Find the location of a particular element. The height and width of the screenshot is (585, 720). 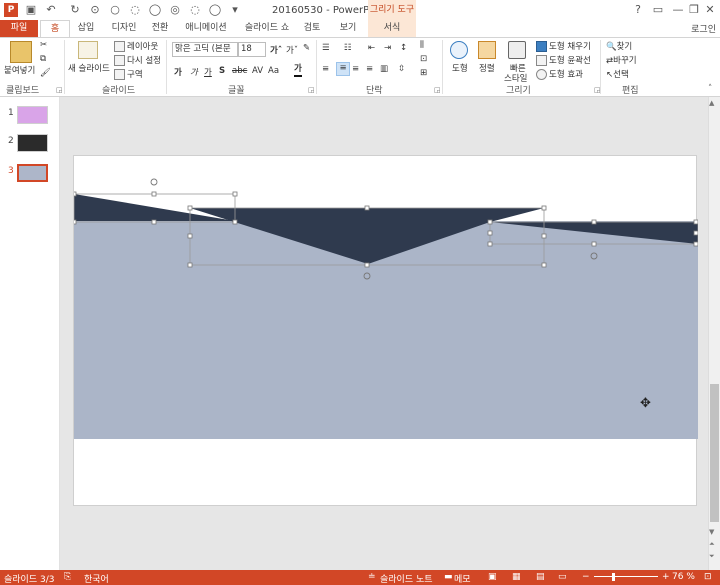

undo-icon: ↶ is located at coordinates (51, 10).